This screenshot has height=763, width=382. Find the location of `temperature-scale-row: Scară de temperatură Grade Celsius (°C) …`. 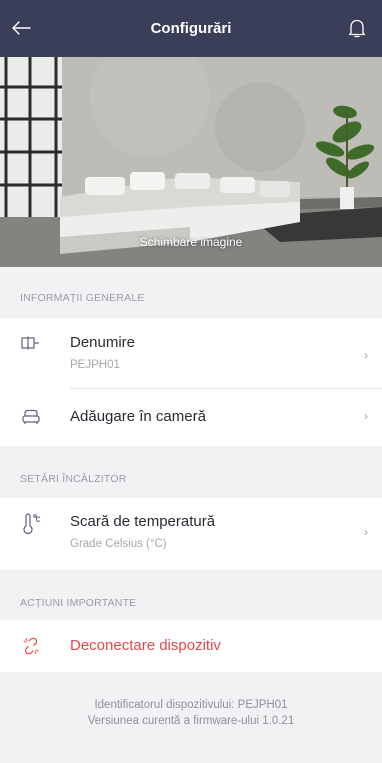

temperature-scale-row: Scară de temperatură Grade Celsius (°C) … is located at coordinates (191, 534).